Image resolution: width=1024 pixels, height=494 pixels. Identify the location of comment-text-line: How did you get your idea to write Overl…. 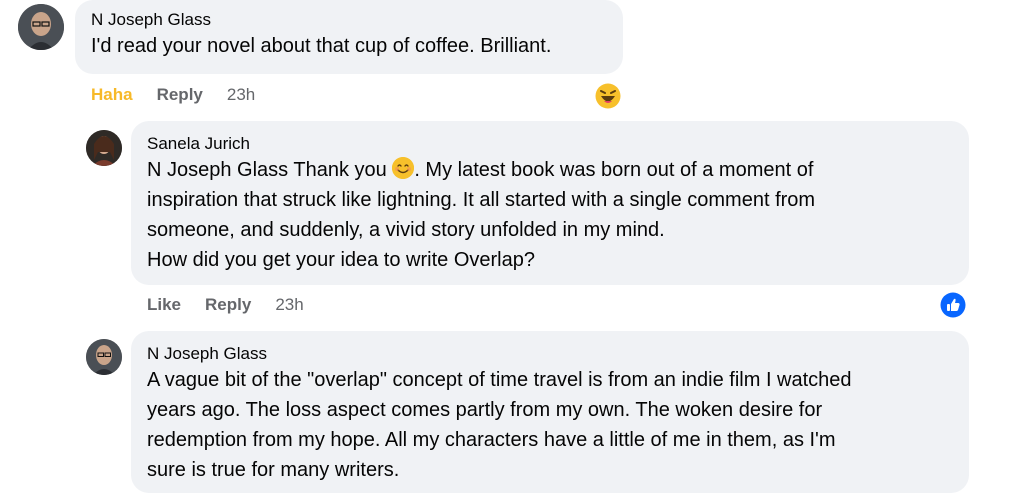
(341, 260).